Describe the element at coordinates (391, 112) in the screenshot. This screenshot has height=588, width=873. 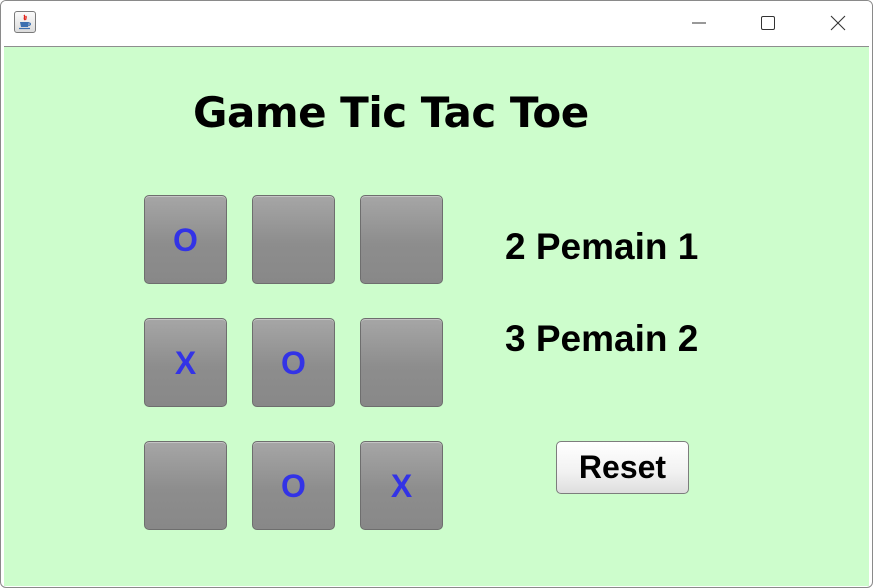
I see `game-title: Game Tic Tac Toe` at that location.